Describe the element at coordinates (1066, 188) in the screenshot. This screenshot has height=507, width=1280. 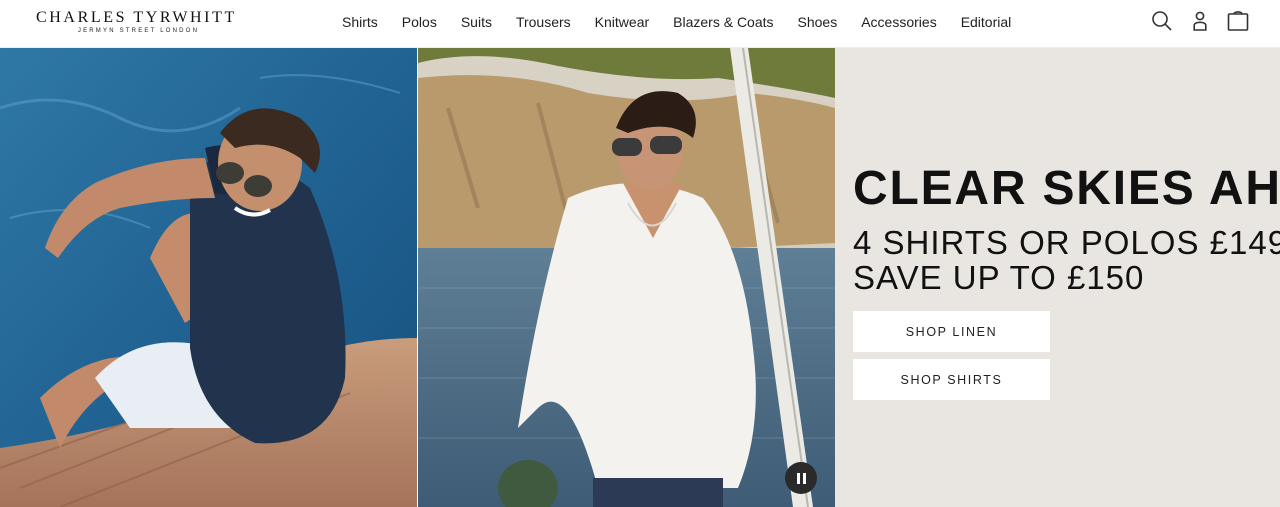
I see `promo-headline: CLEAR SKIES AHEAD` at that location.